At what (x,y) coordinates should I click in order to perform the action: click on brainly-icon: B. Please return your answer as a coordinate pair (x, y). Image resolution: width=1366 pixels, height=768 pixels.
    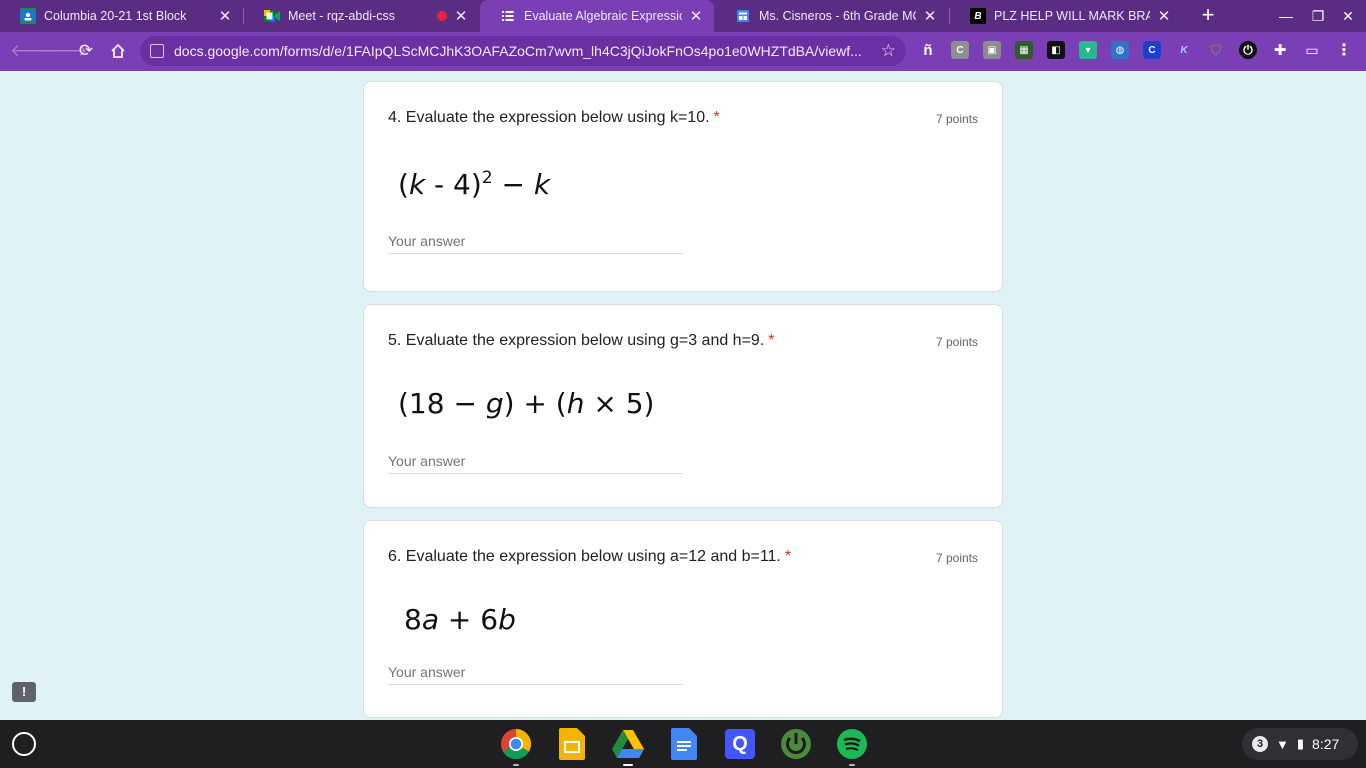
    Looking at the image, I should click on (978, 16).